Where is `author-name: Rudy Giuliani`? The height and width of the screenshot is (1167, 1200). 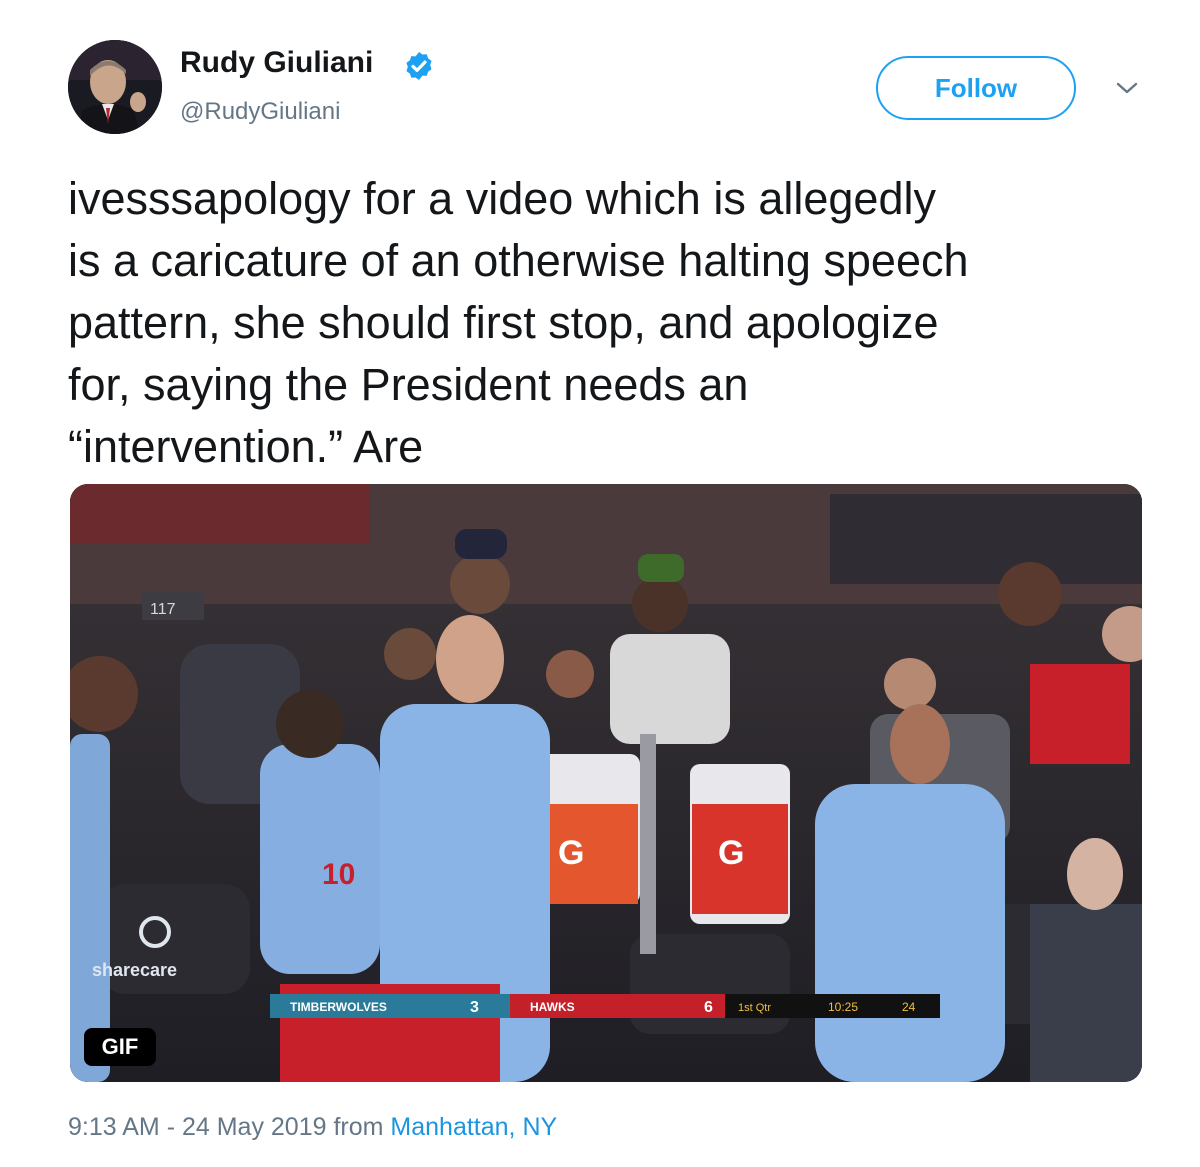 author-name: Rudy Giuliani is located at coordinates (276, 63).